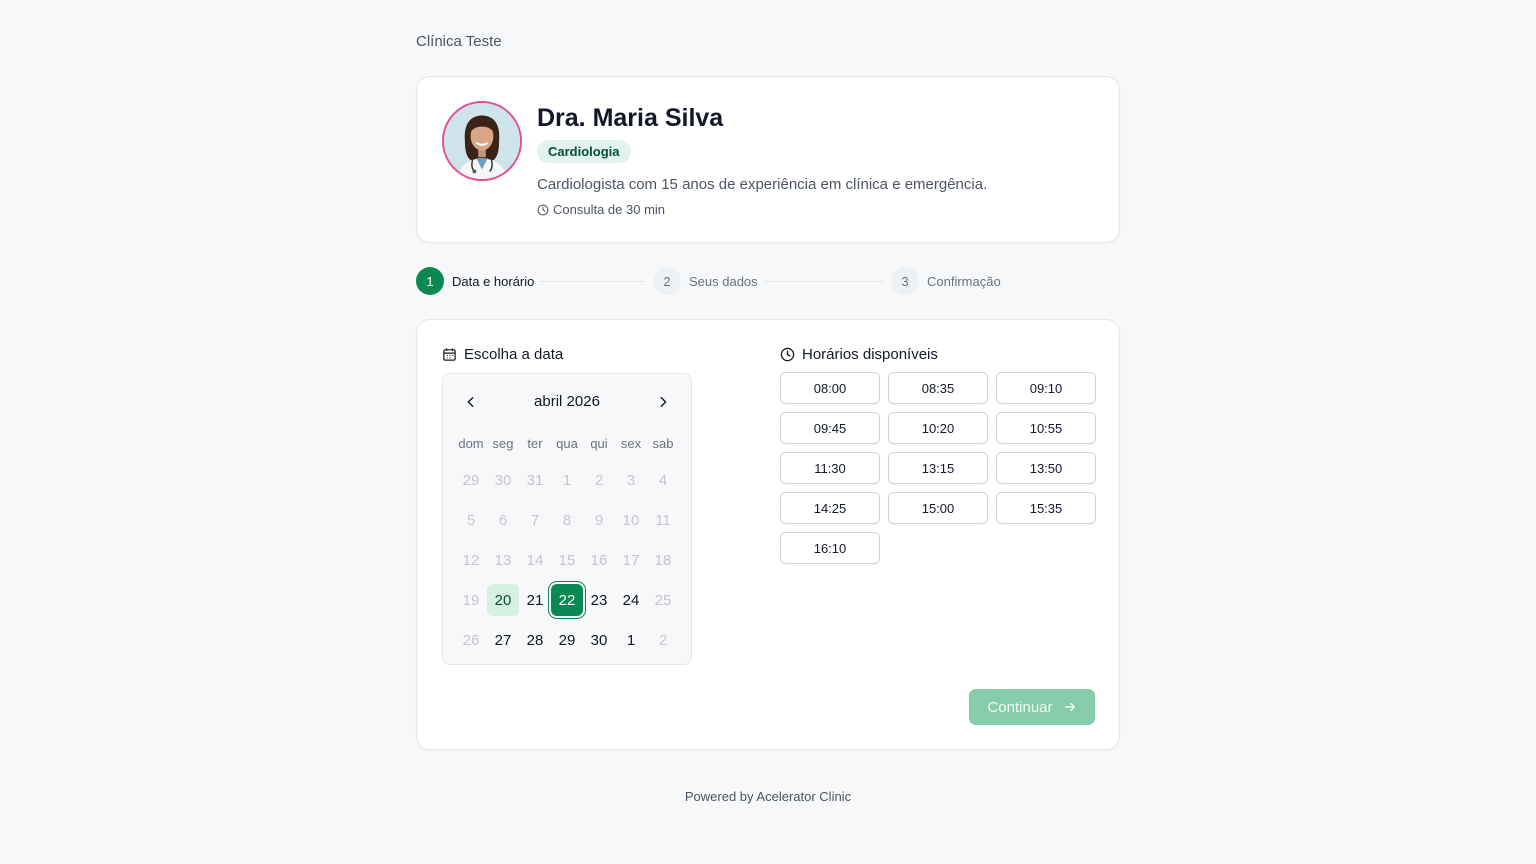 Image resolution: width=1536 pixels, height=864 pixels. I want to click on time-section-label: Horários disponíveis, so click(870, 354).